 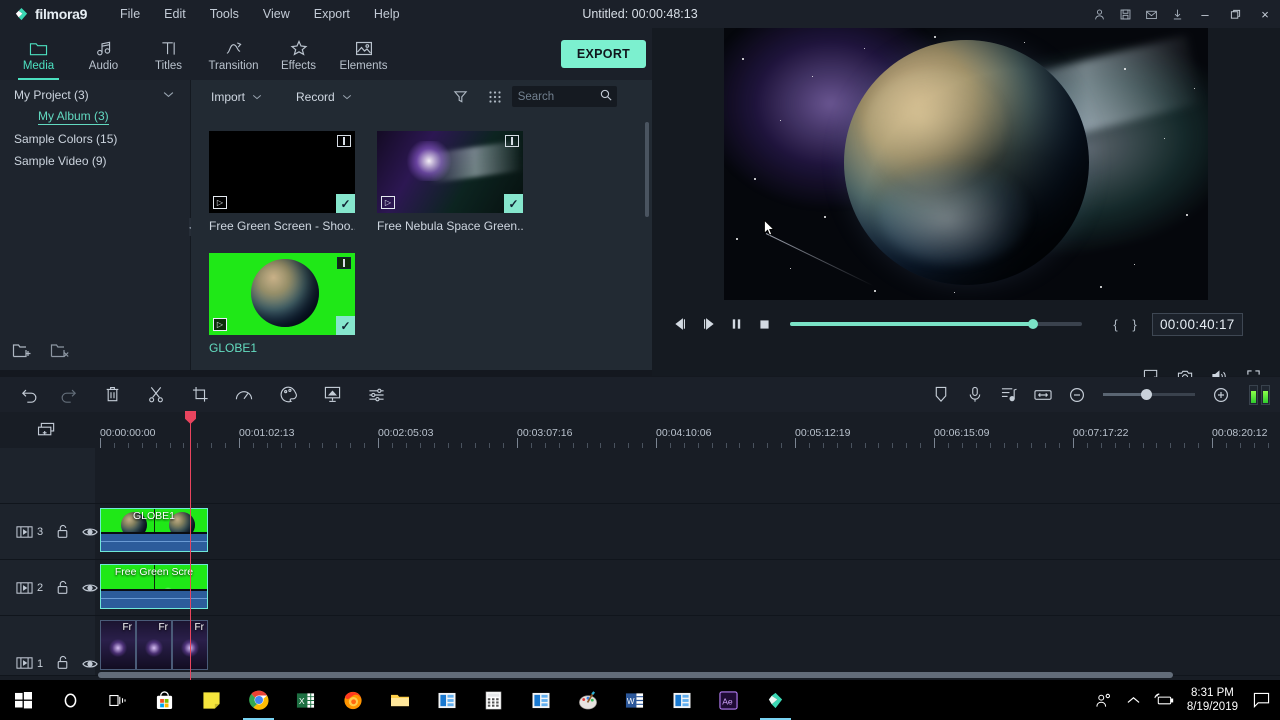 What do you see at coordinates (936, 324) in the screenshot?
I see `seek-bar` at bounding box center [936, 324].